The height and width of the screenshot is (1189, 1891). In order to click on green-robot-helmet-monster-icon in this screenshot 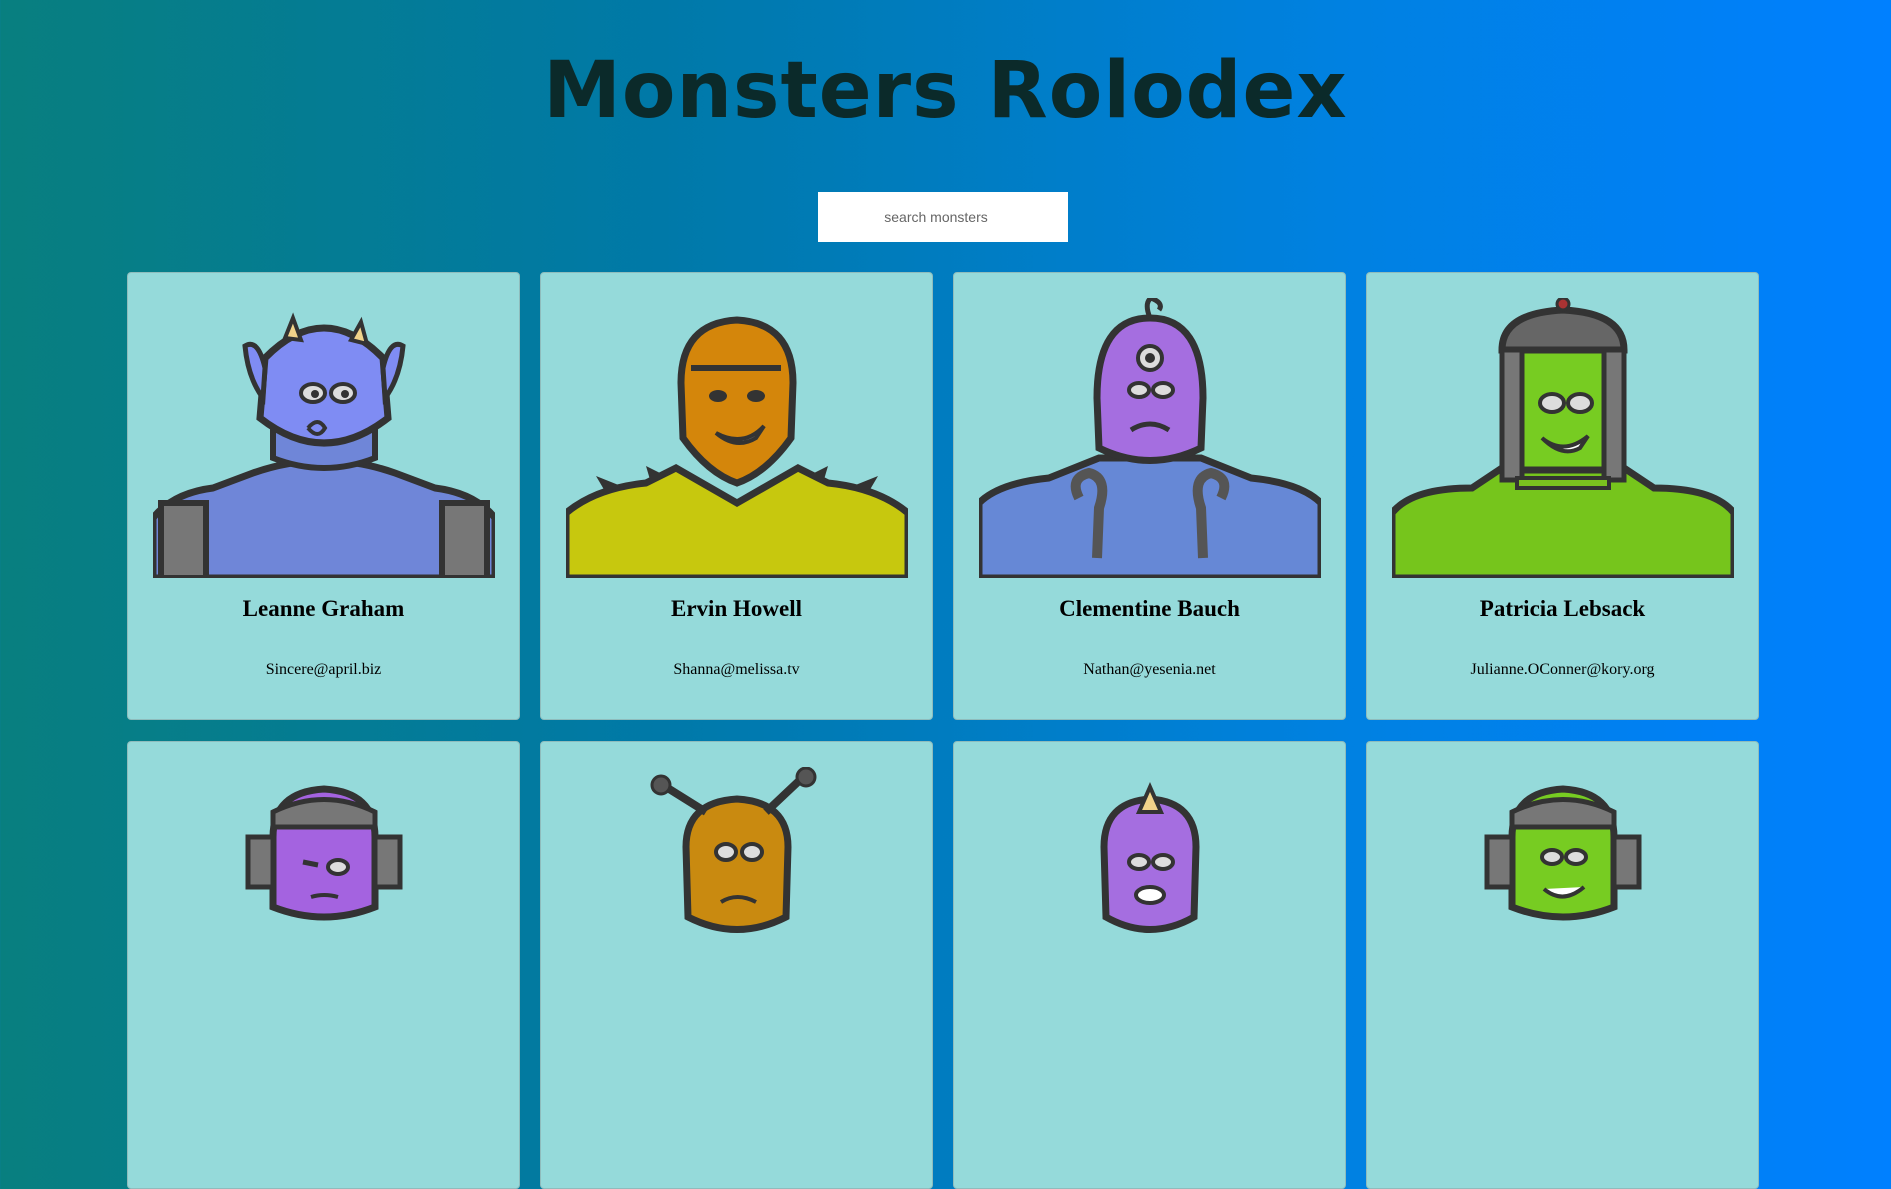, I will do `click(1563, 438)`.